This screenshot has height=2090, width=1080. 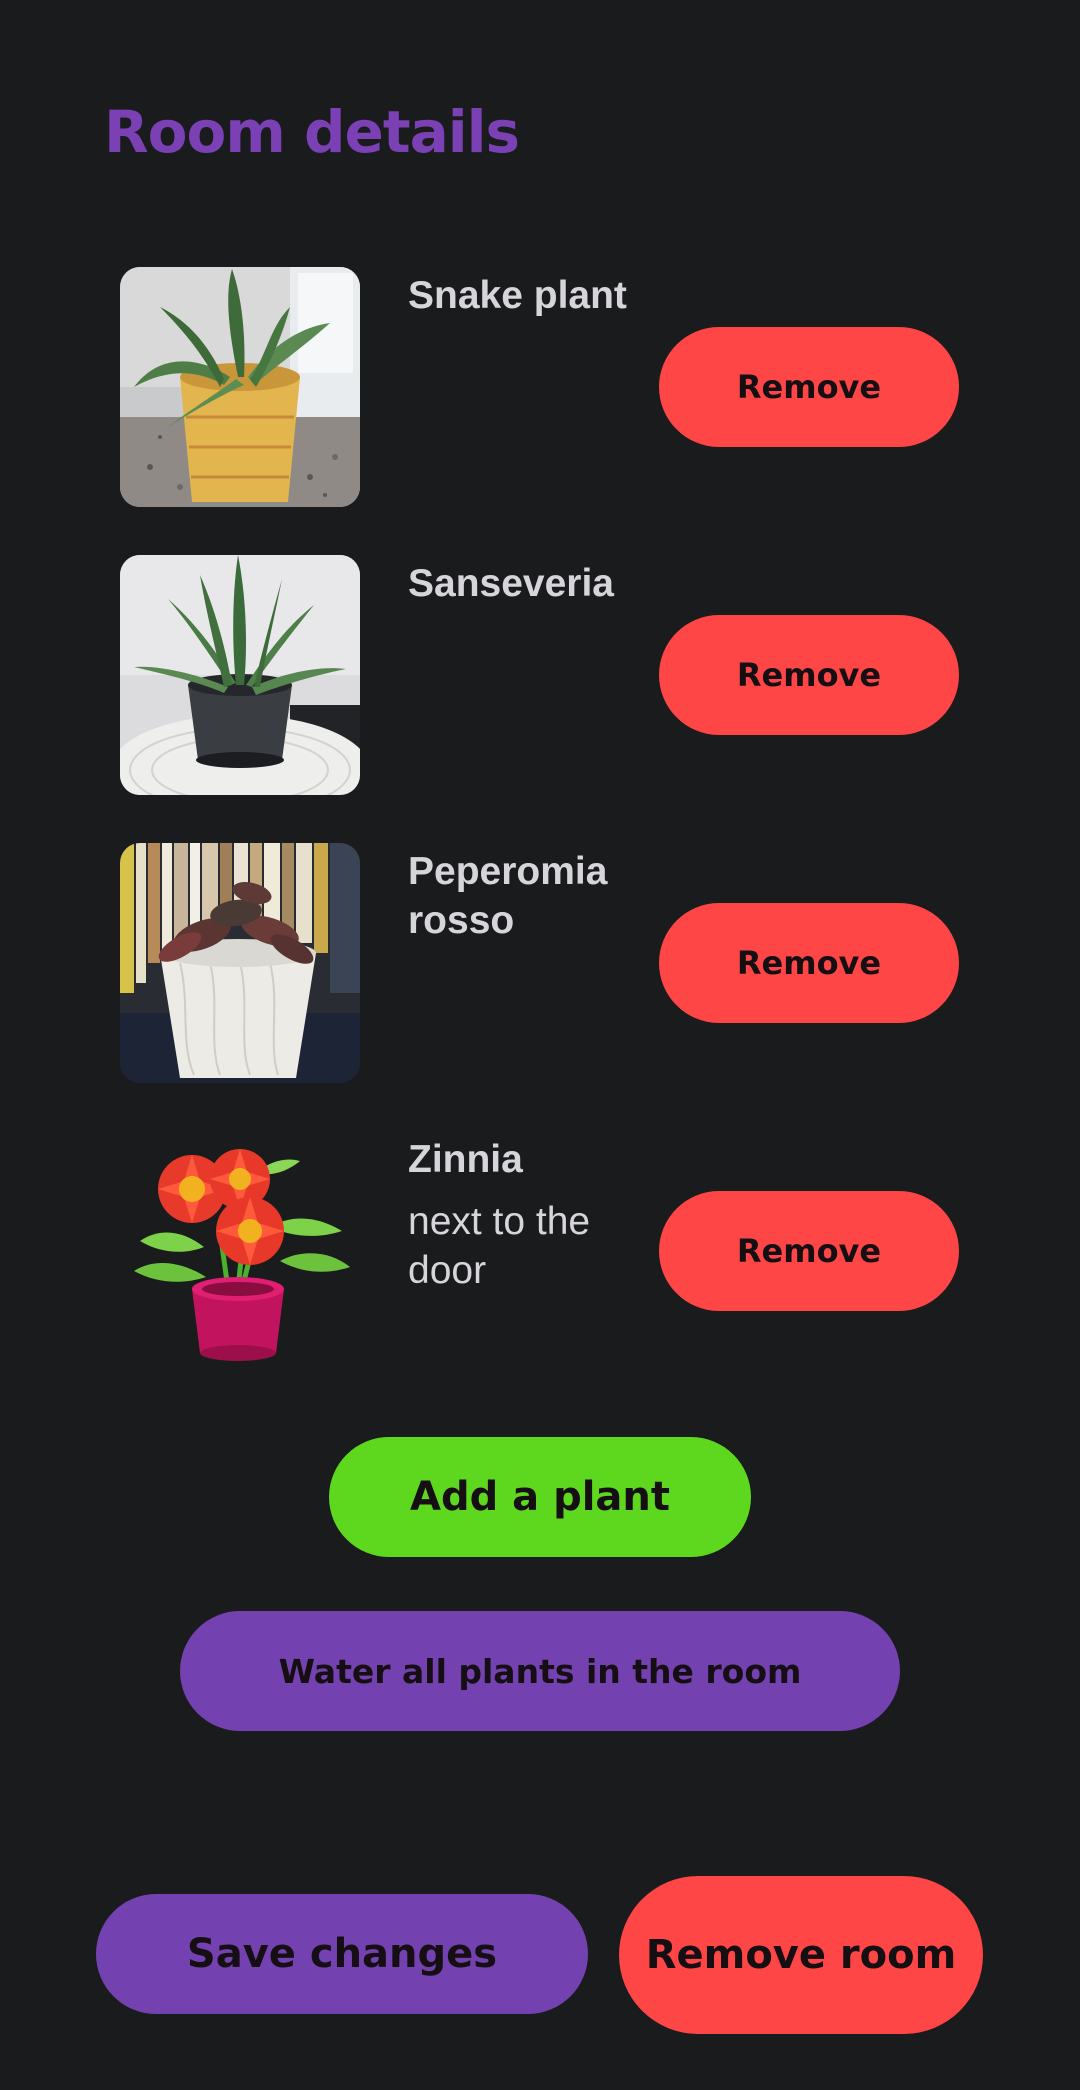 I want to click on plant-name: Peperomia rosso, so click(x=508, y=896).